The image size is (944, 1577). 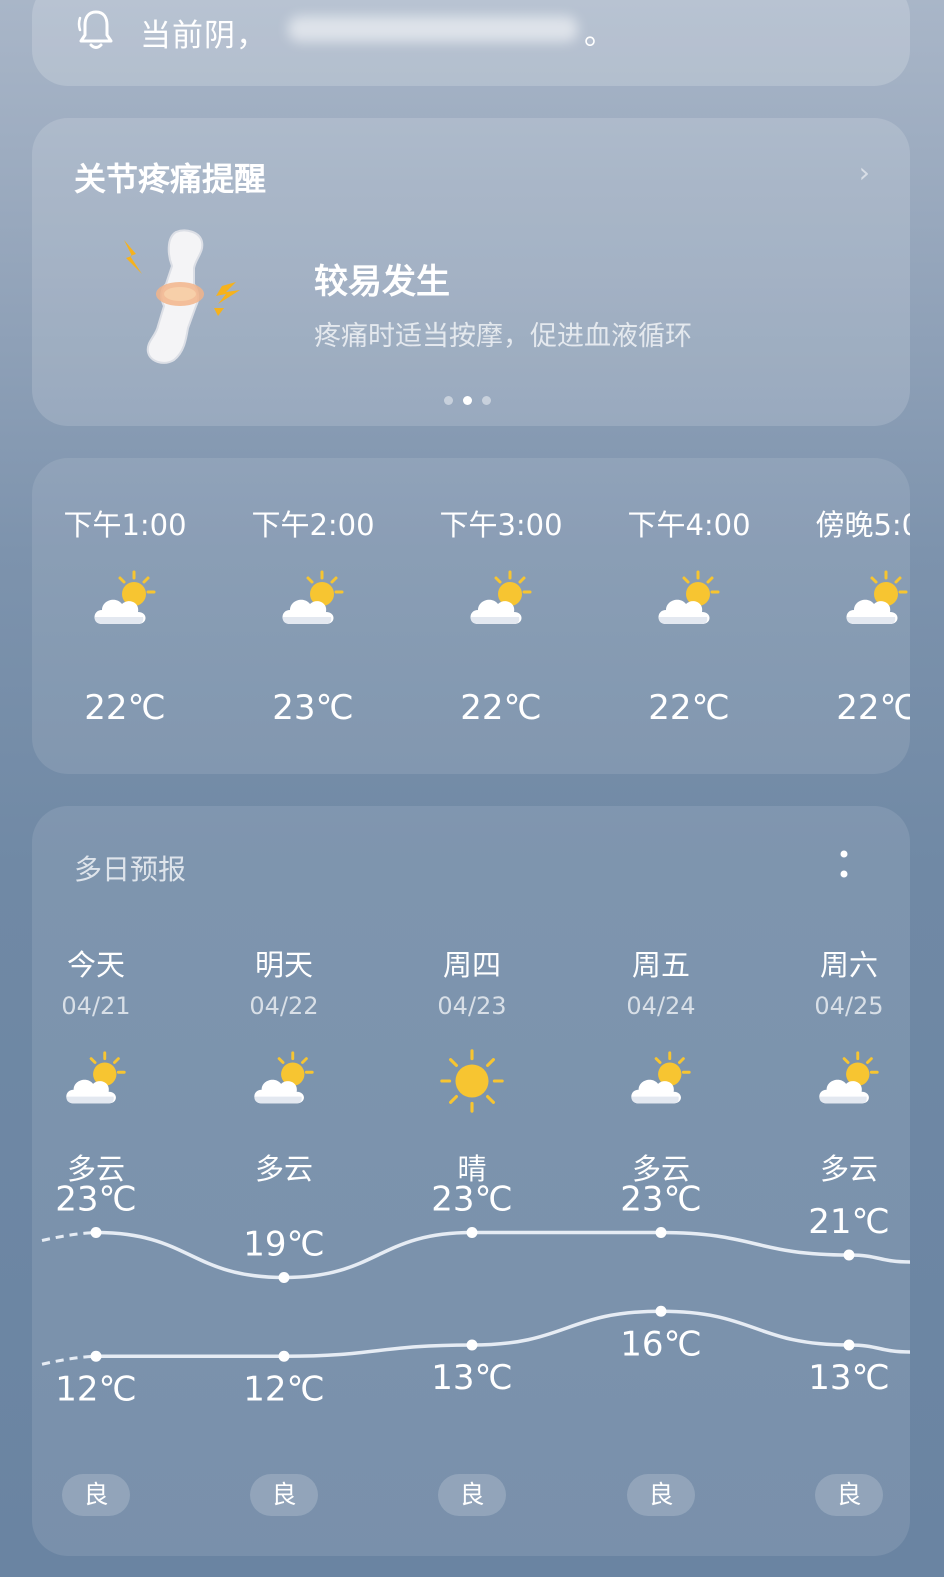 I want to click on day-item: 今天 04/21 多云 良, so click(x=96, y=1181).